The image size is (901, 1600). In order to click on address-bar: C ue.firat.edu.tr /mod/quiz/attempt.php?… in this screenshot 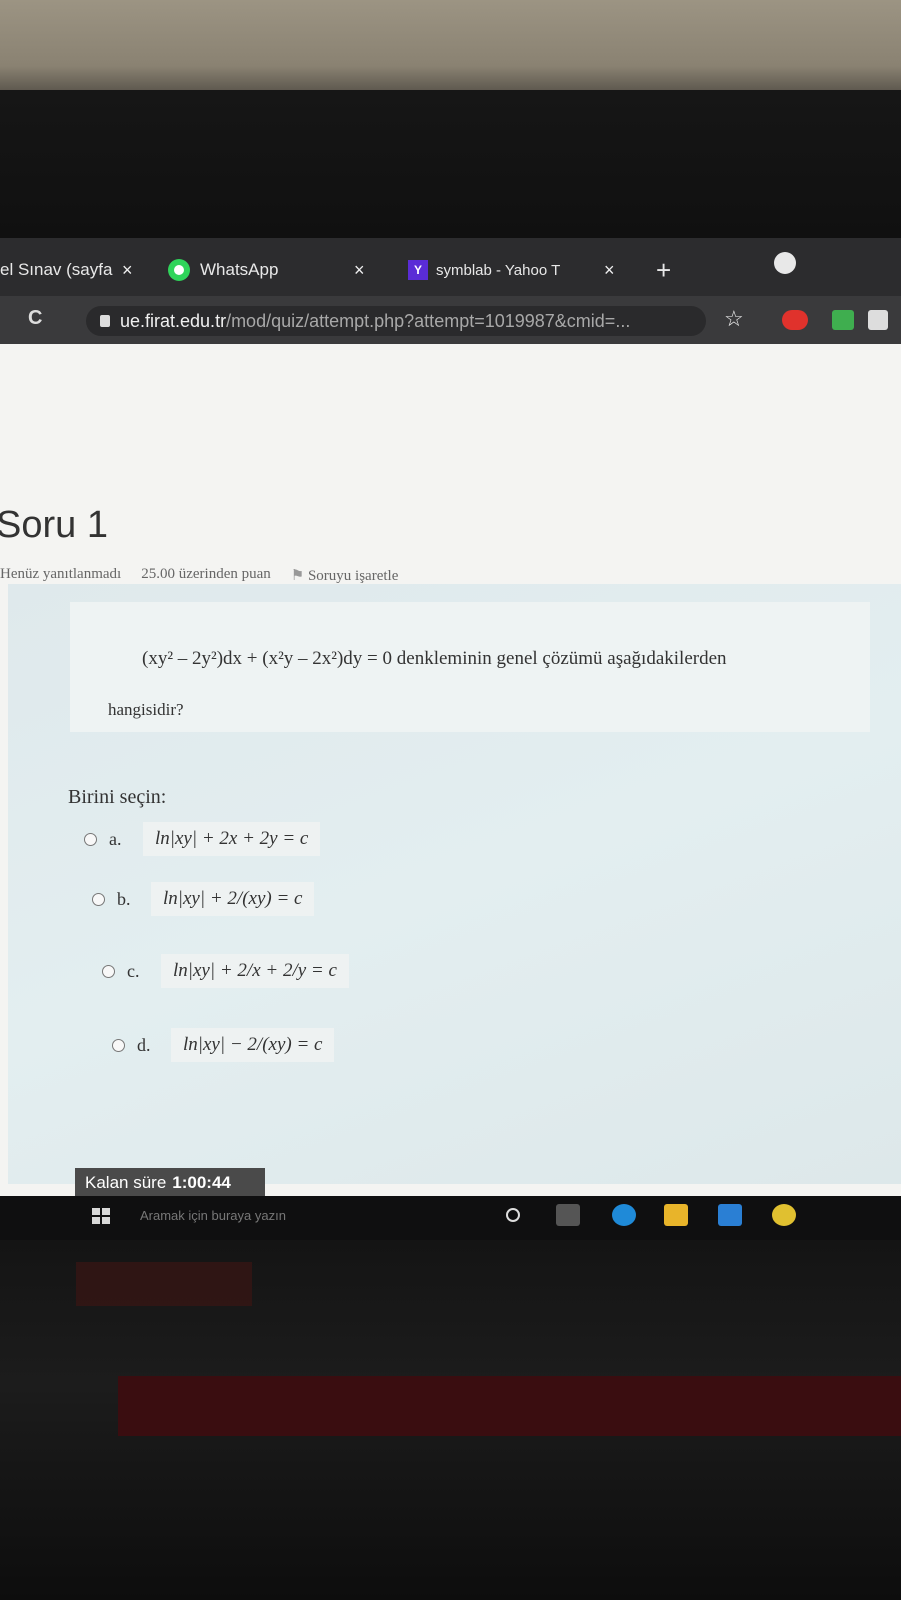, I will do `click(450, 320)`.